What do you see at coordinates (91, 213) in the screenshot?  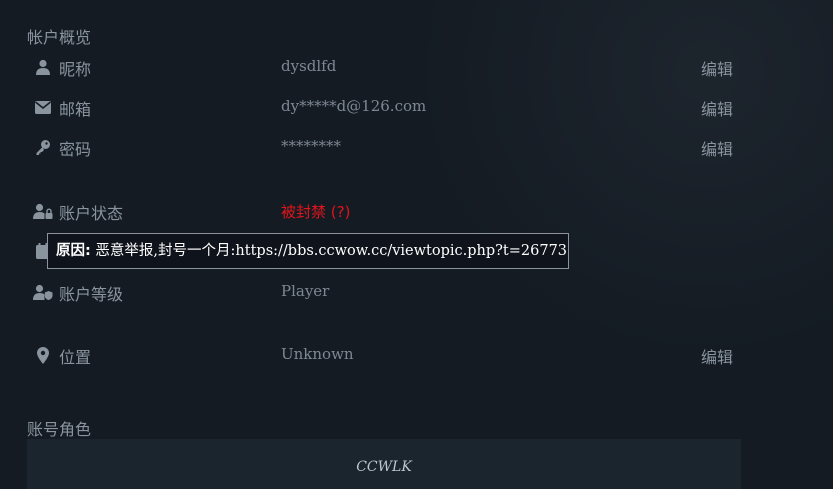 I see `account-status-label: 账户状态` at bounding box center [91, 213].